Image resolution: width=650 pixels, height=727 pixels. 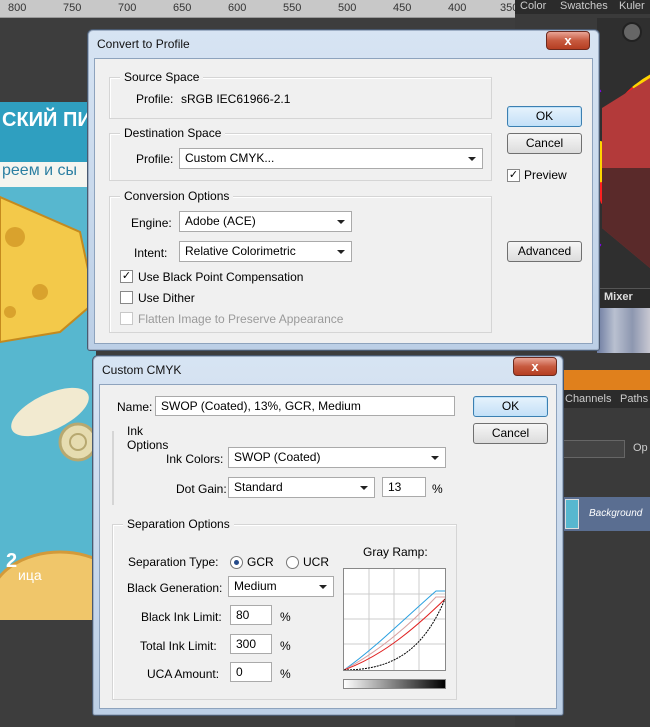 I want to click on canvas-text: 2, so click(x=12, y=561).